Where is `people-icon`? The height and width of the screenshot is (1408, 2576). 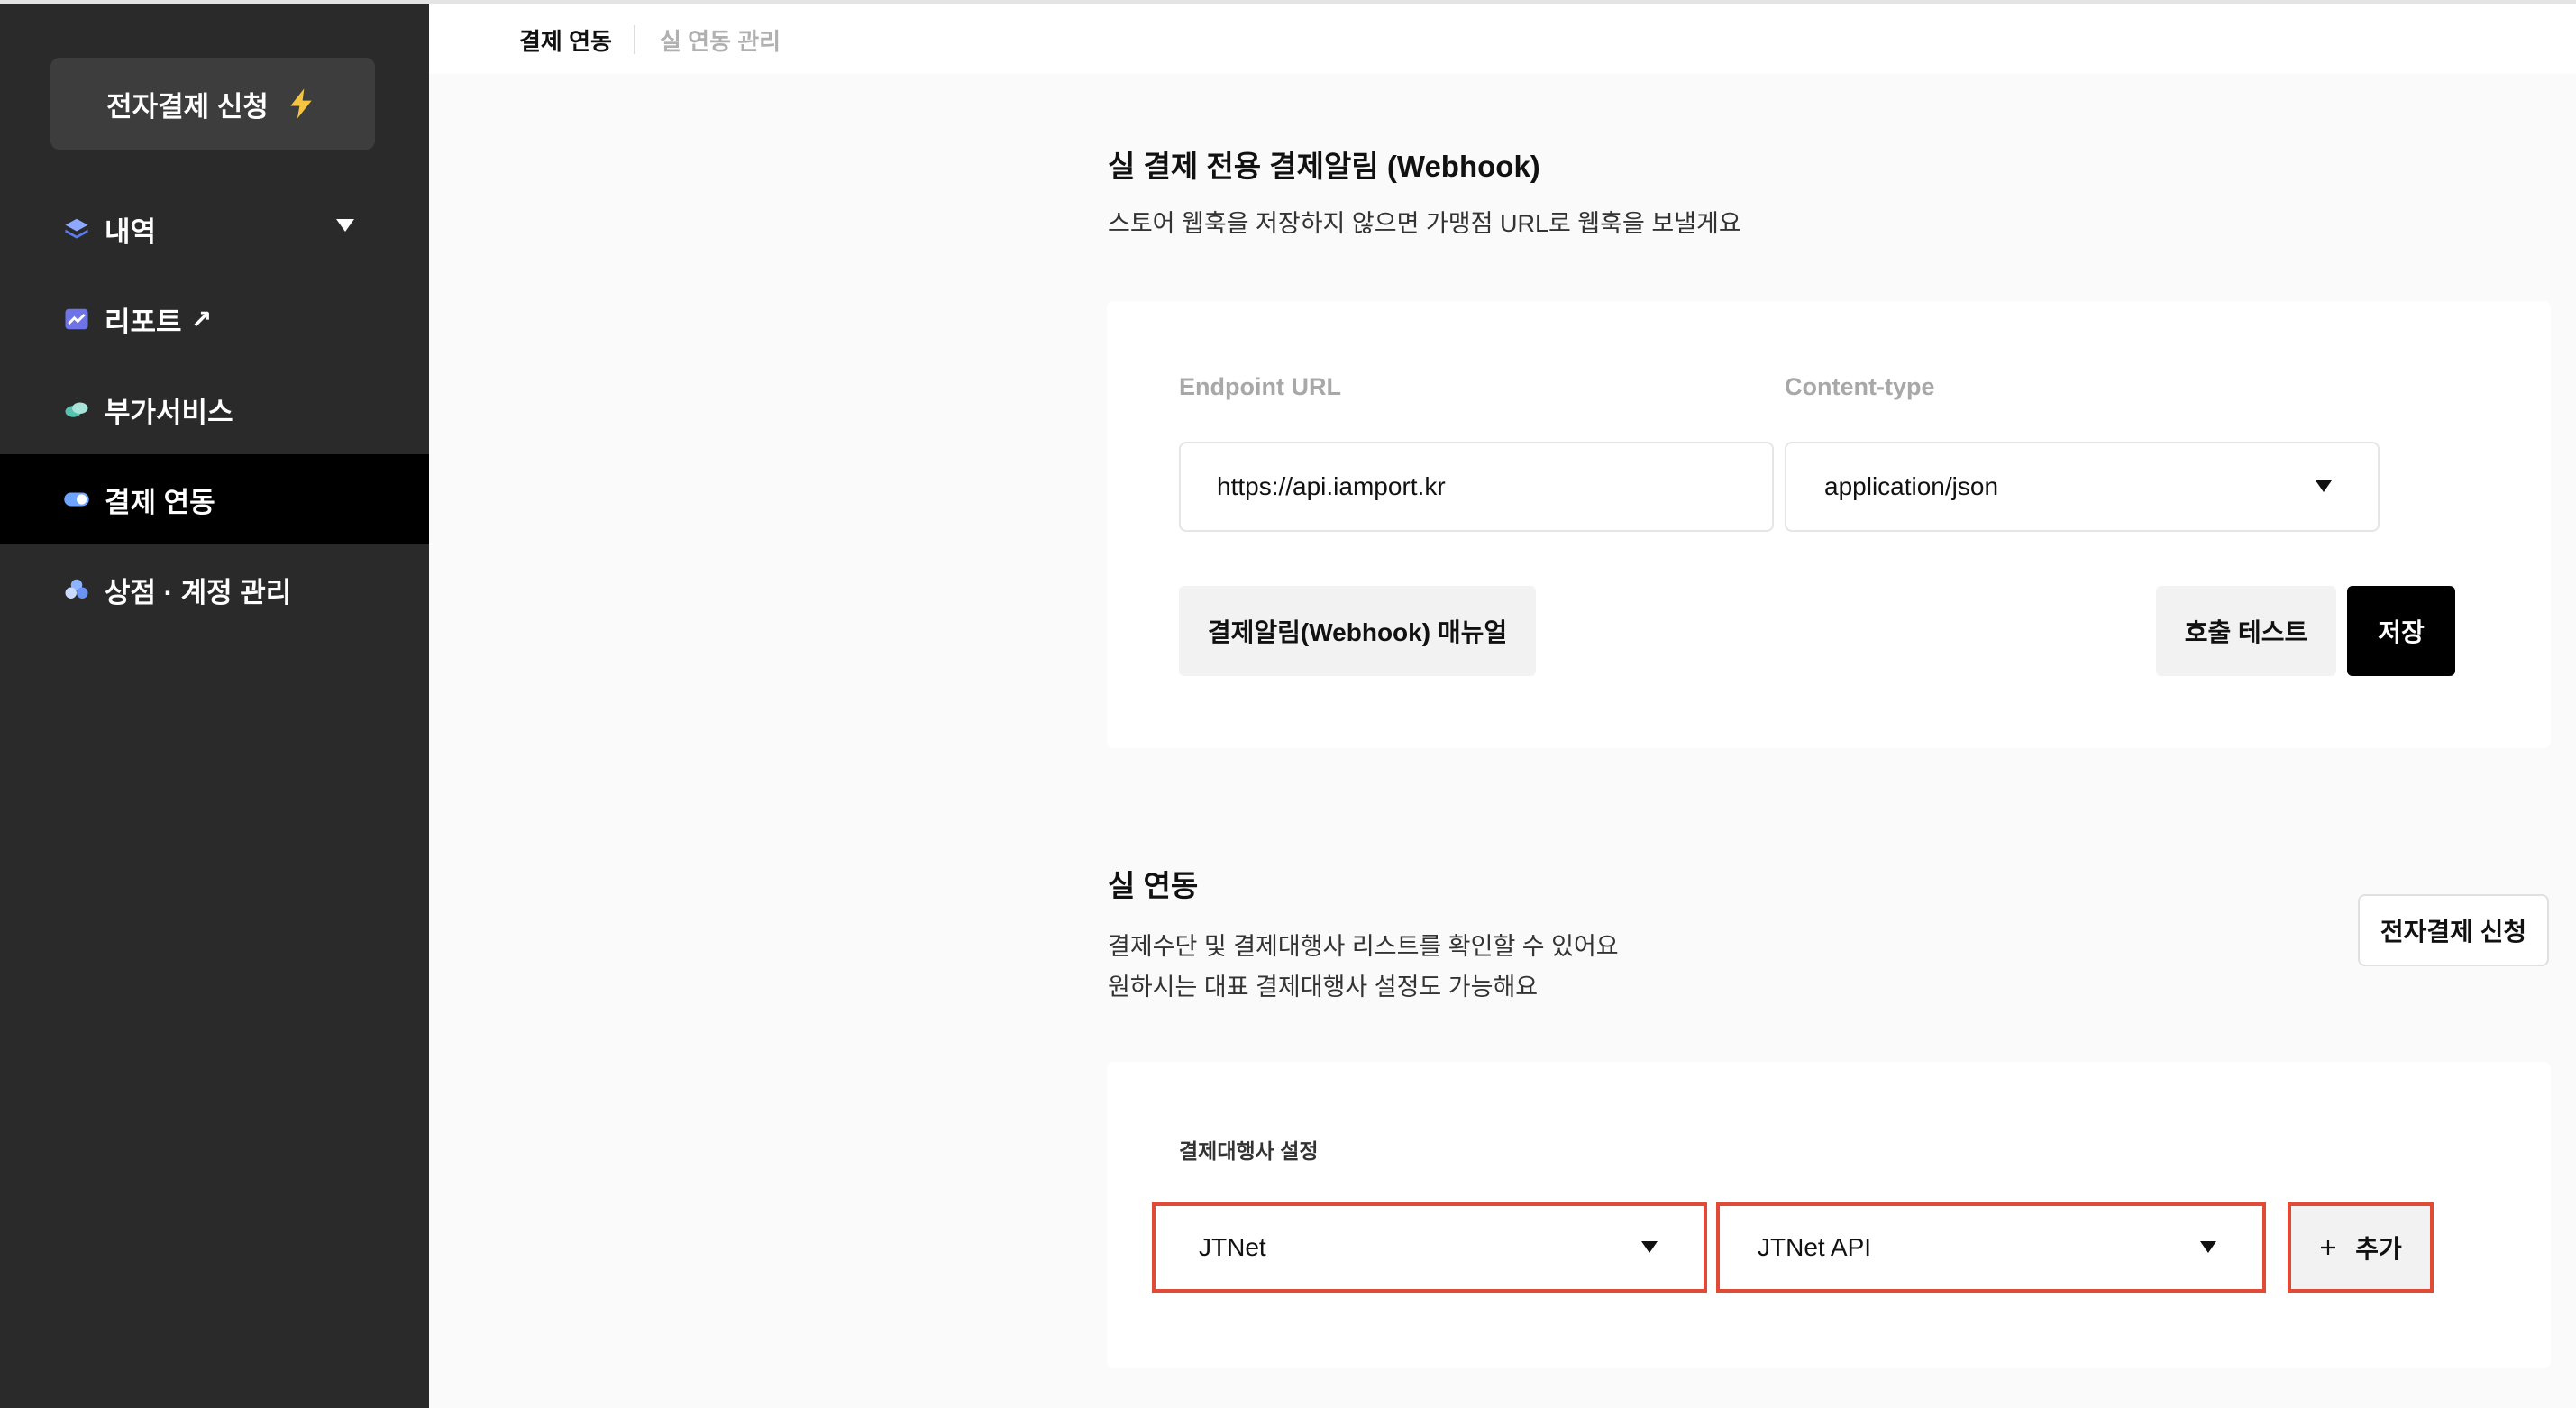 people-icon is located at coordinates (76, 589).